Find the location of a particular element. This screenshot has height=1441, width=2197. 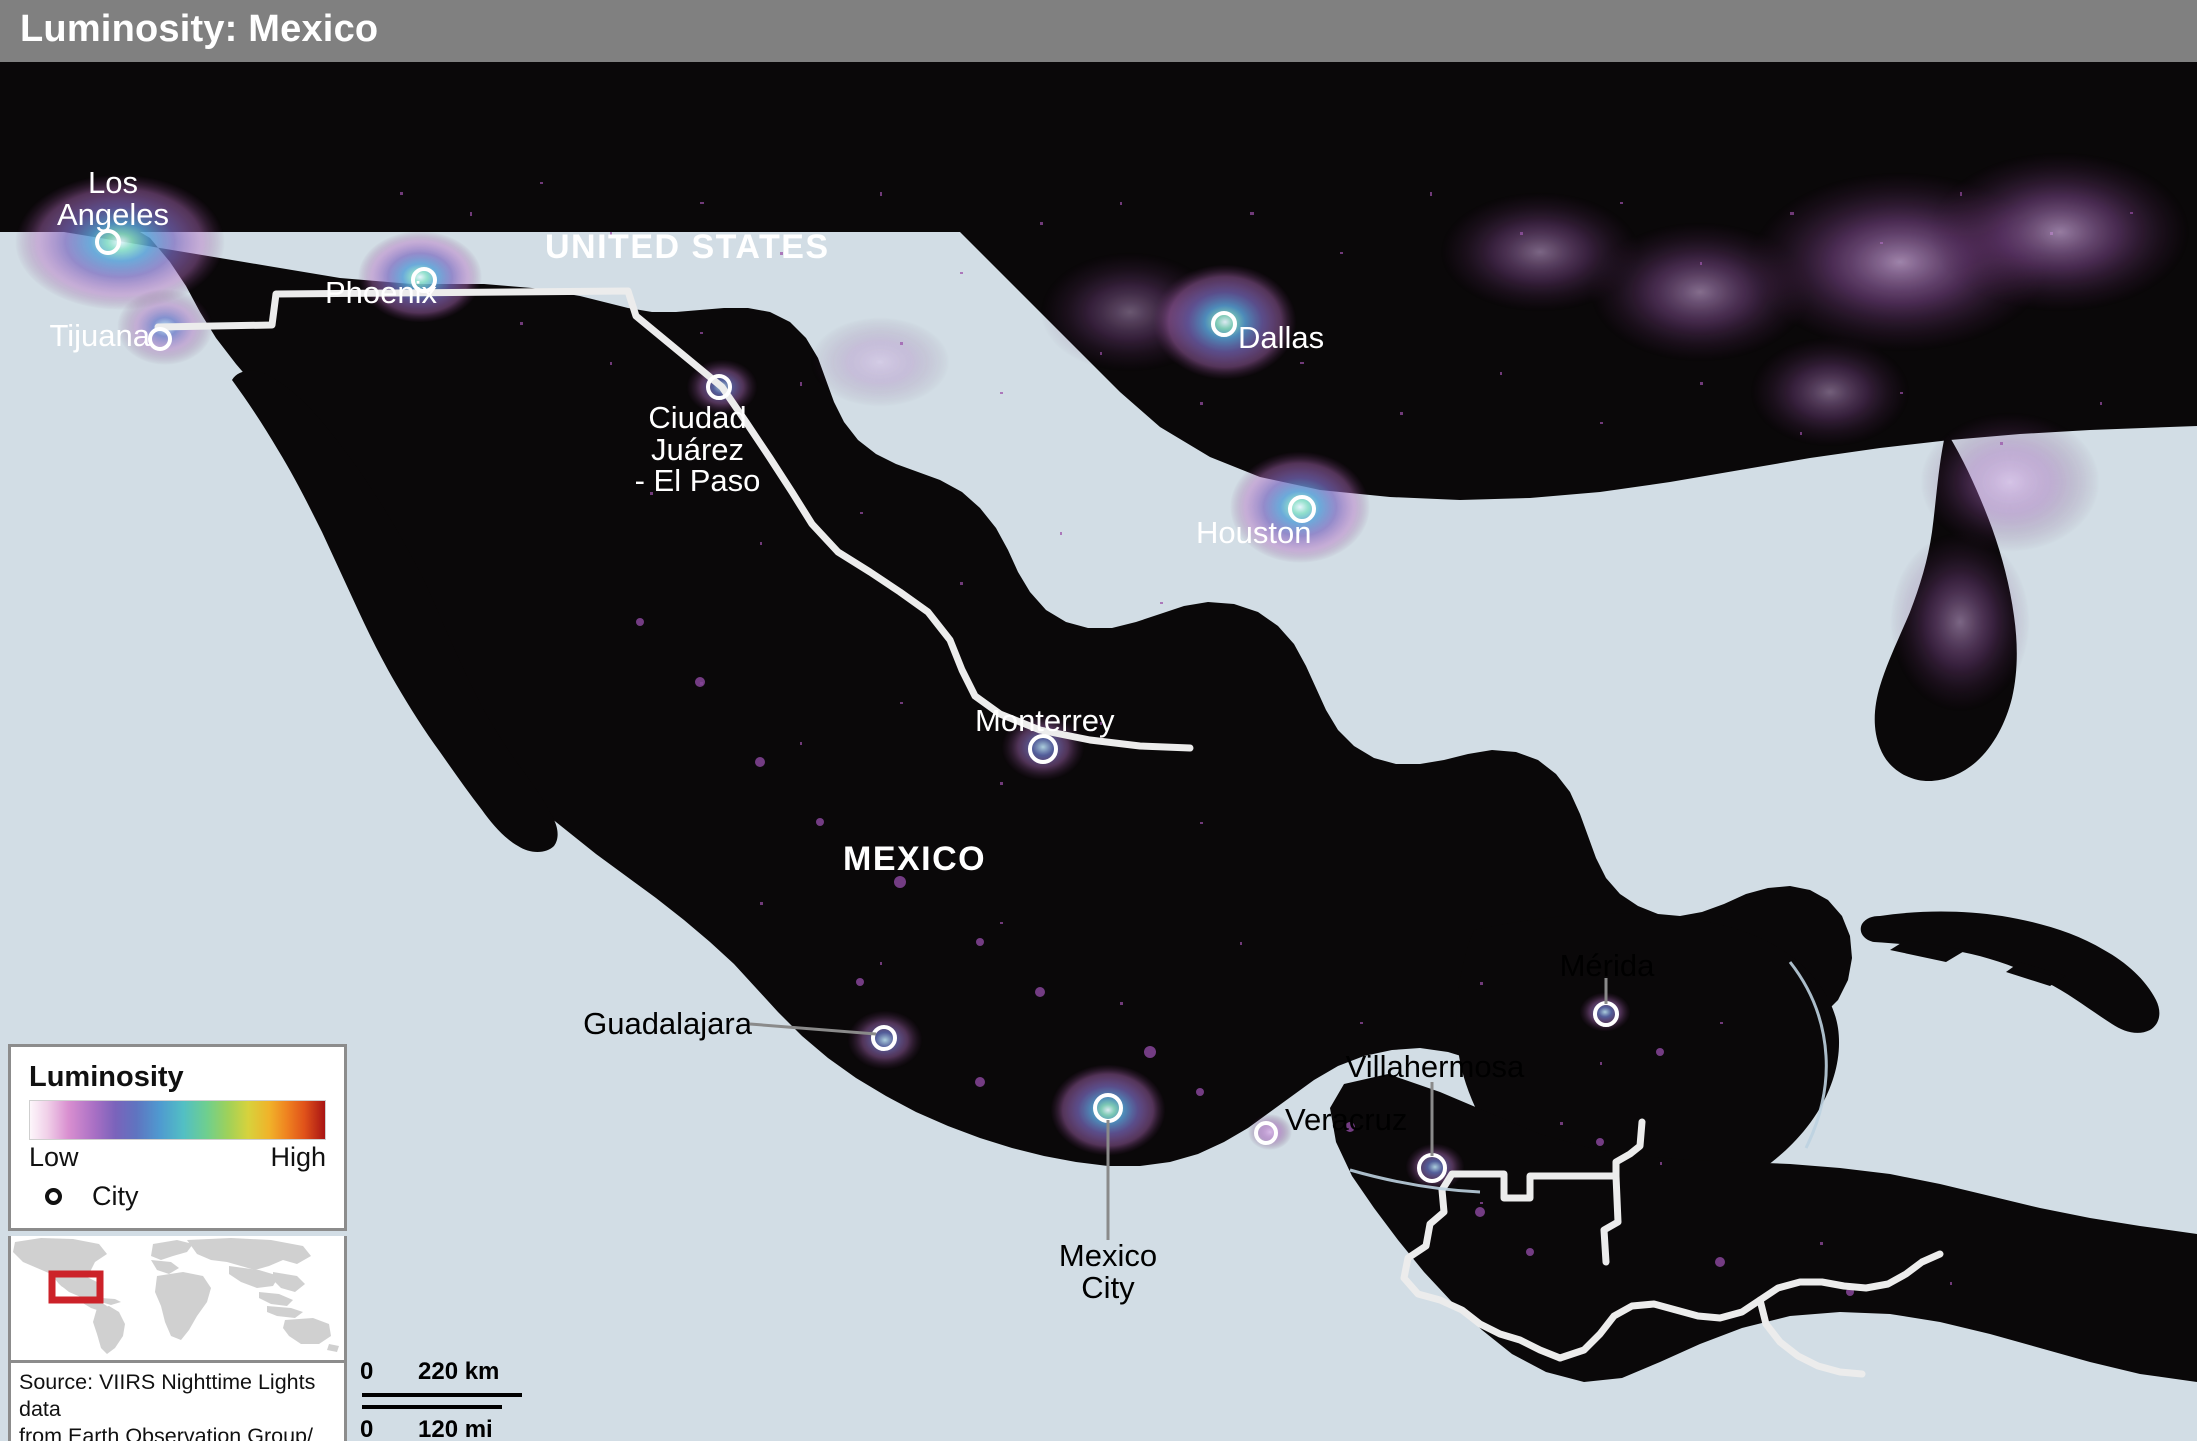

ramp-labels: Low High is located at coordinates (177, 1157).